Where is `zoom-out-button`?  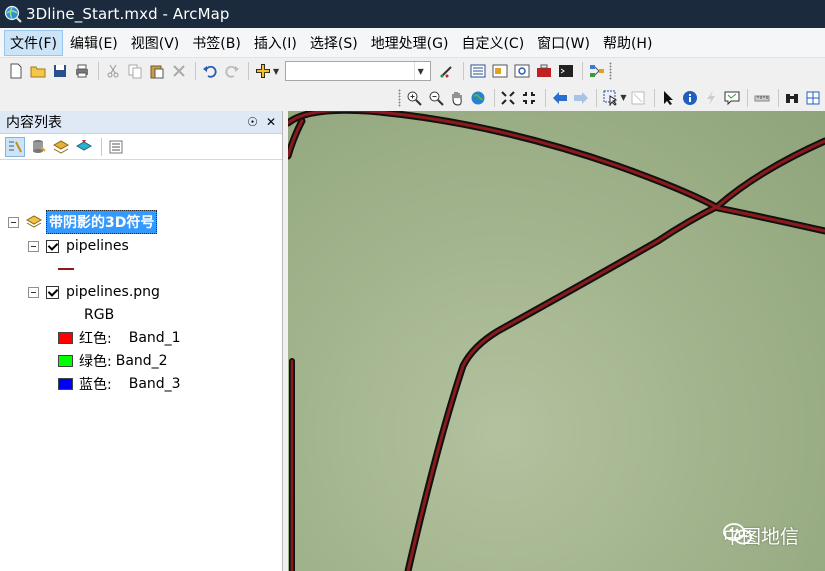 zoom-out-button is located at coordinates (435, 98).